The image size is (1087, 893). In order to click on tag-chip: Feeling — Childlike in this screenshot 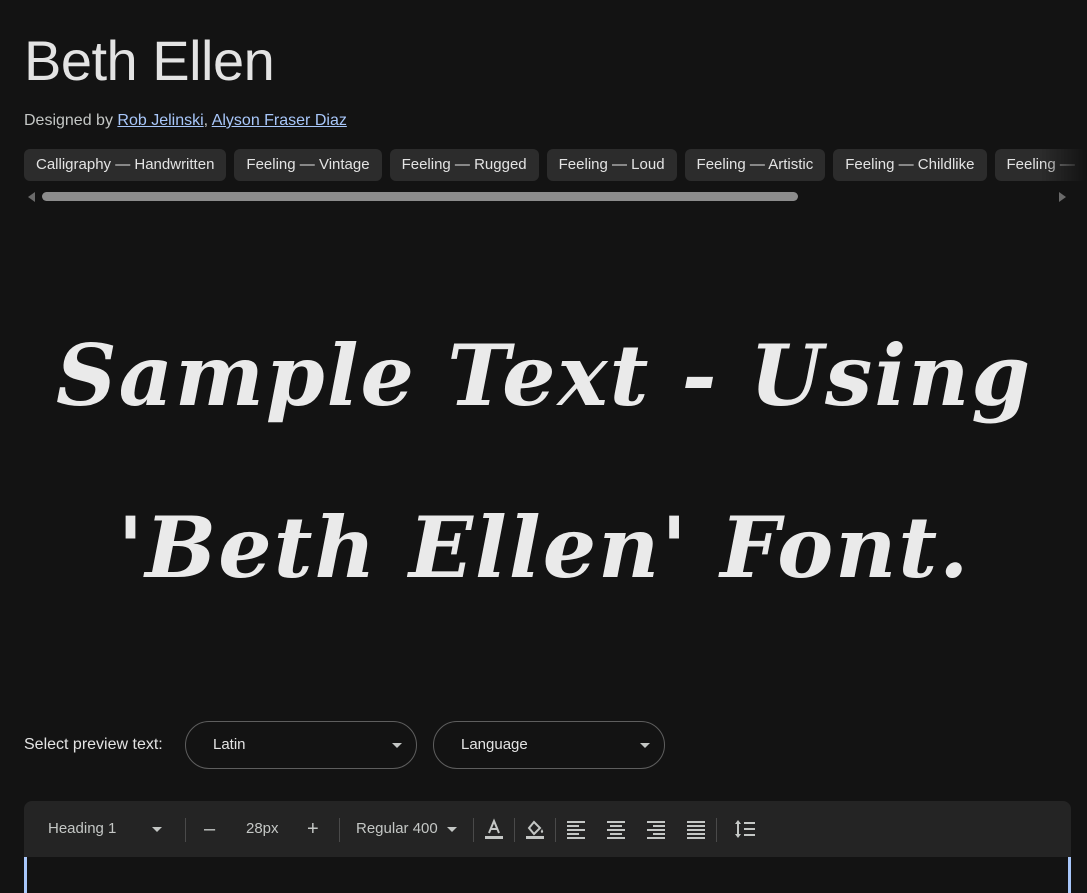, I will do `click(910, 165)`.